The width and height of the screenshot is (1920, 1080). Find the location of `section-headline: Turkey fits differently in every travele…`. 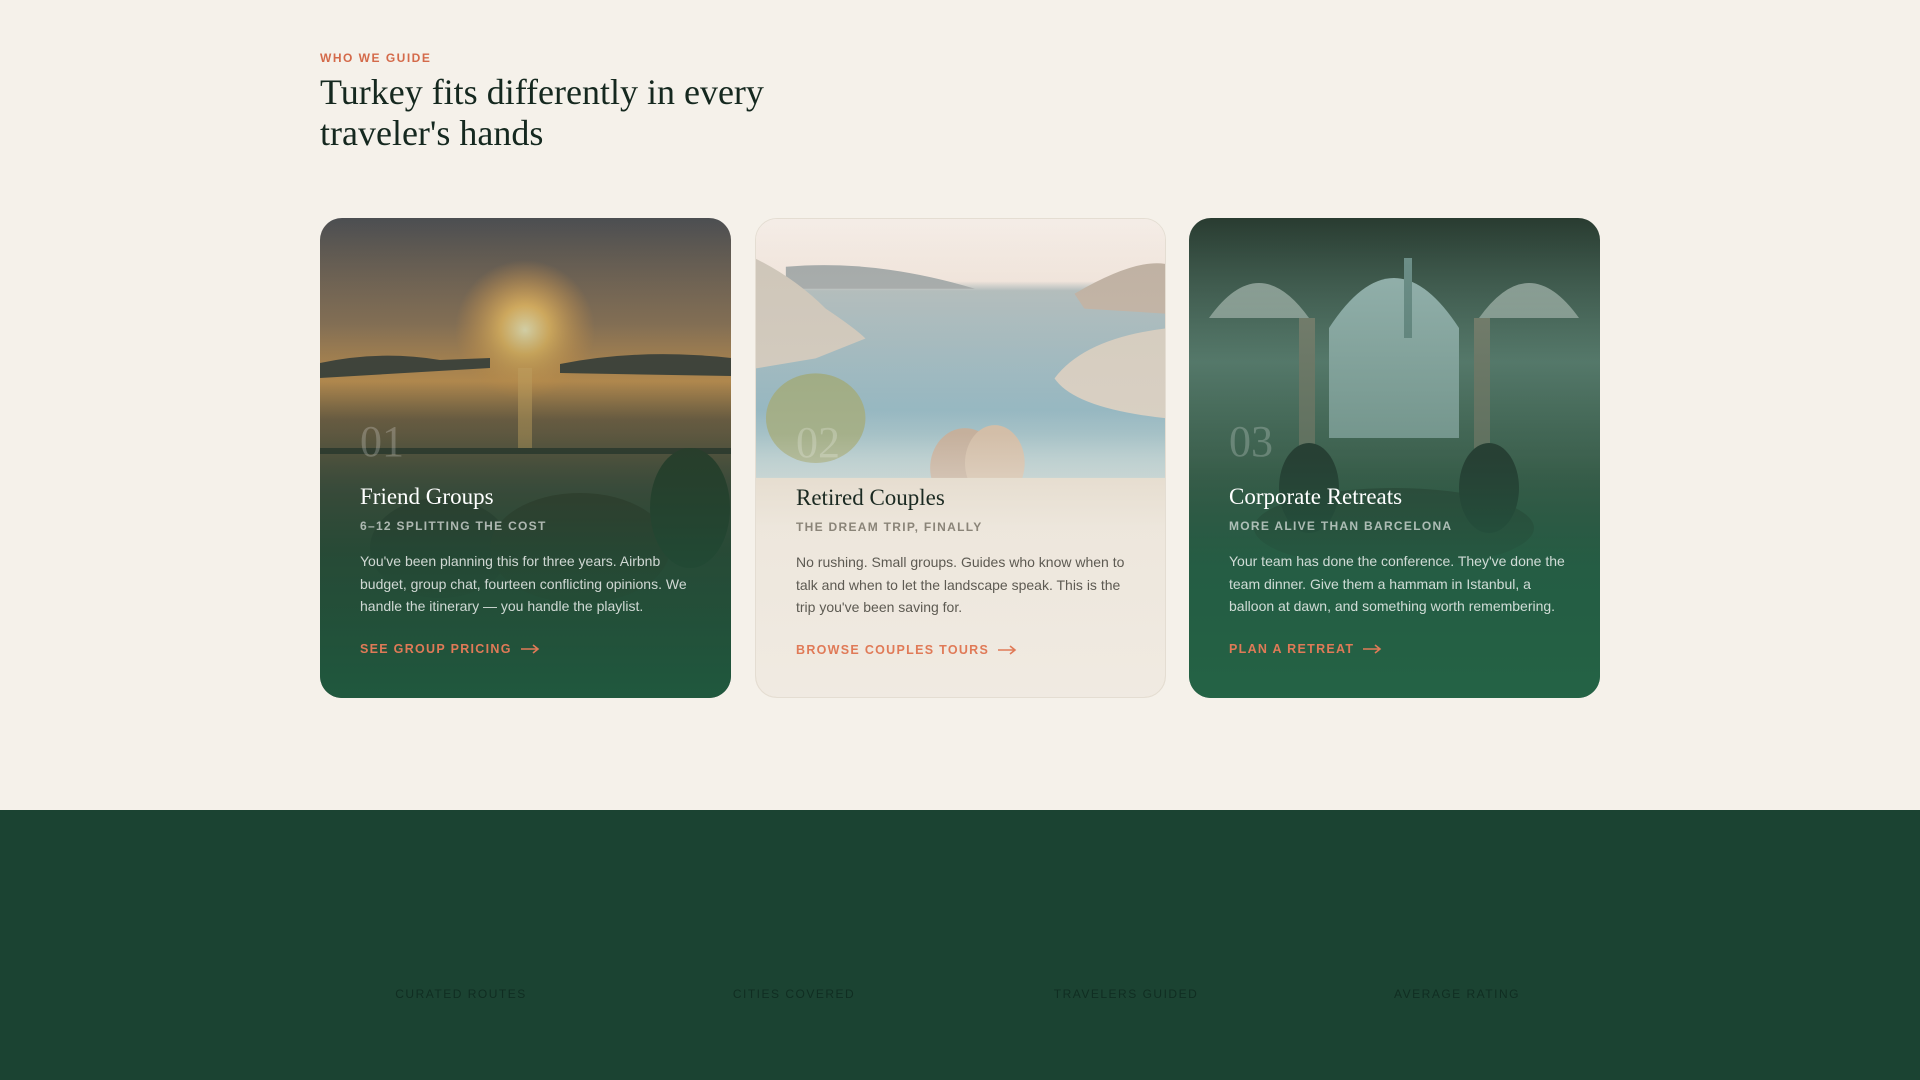

section-headline: Turkey fits differently in every travele… is located at coordinates (542, 112).